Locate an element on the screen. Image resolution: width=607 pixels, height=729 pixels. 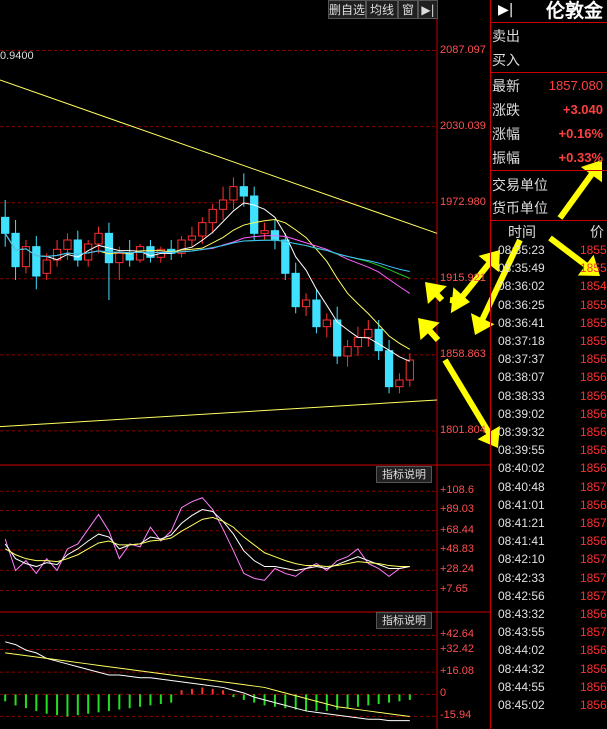
tick-row: 08:36:02 1854 is located at coordinates (552, 286).